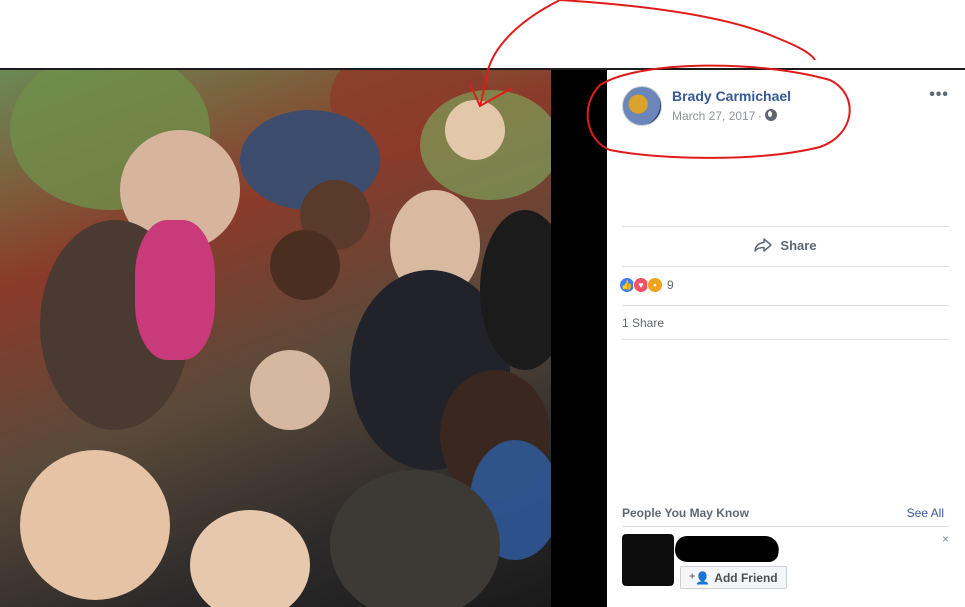 This screenshot has width=965, height=607. Describe the element at coordinates (713, 116) in the screenshot. I see `post-date: March 27, 2017` at that location.